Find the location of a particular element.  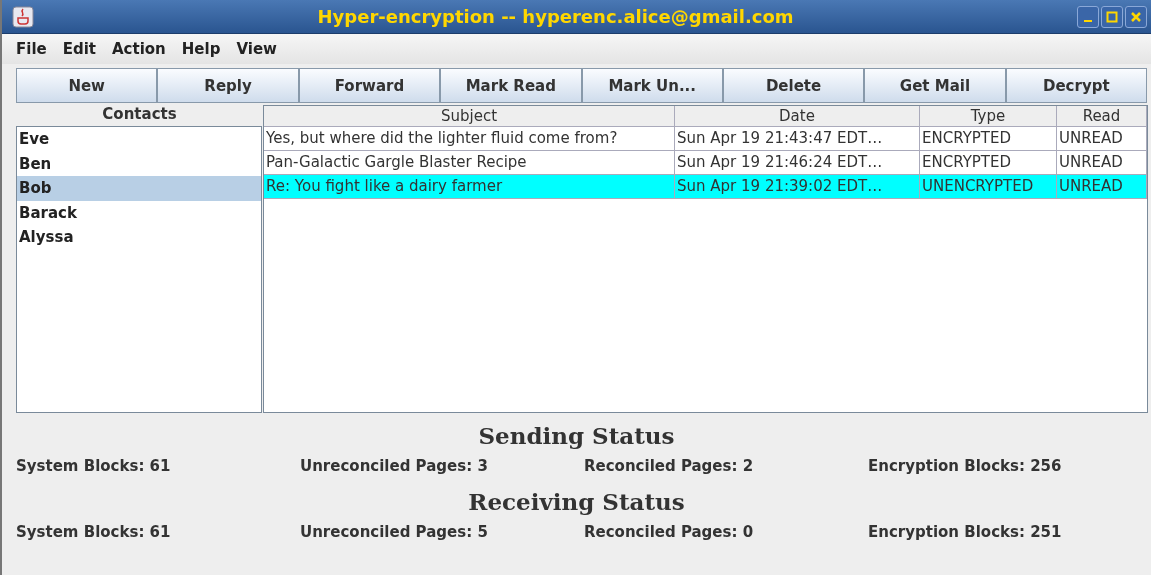

status-field: Reconciled Pages: 2 is located at coordinates (726, 466).